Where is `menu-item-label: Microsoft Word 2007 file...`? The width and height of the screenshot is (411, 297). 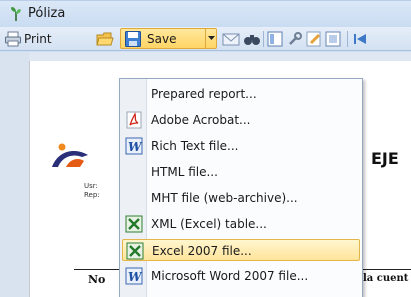
menu-item-label: Microsoft Word 2007 file... is located at coordinates (230, 276).